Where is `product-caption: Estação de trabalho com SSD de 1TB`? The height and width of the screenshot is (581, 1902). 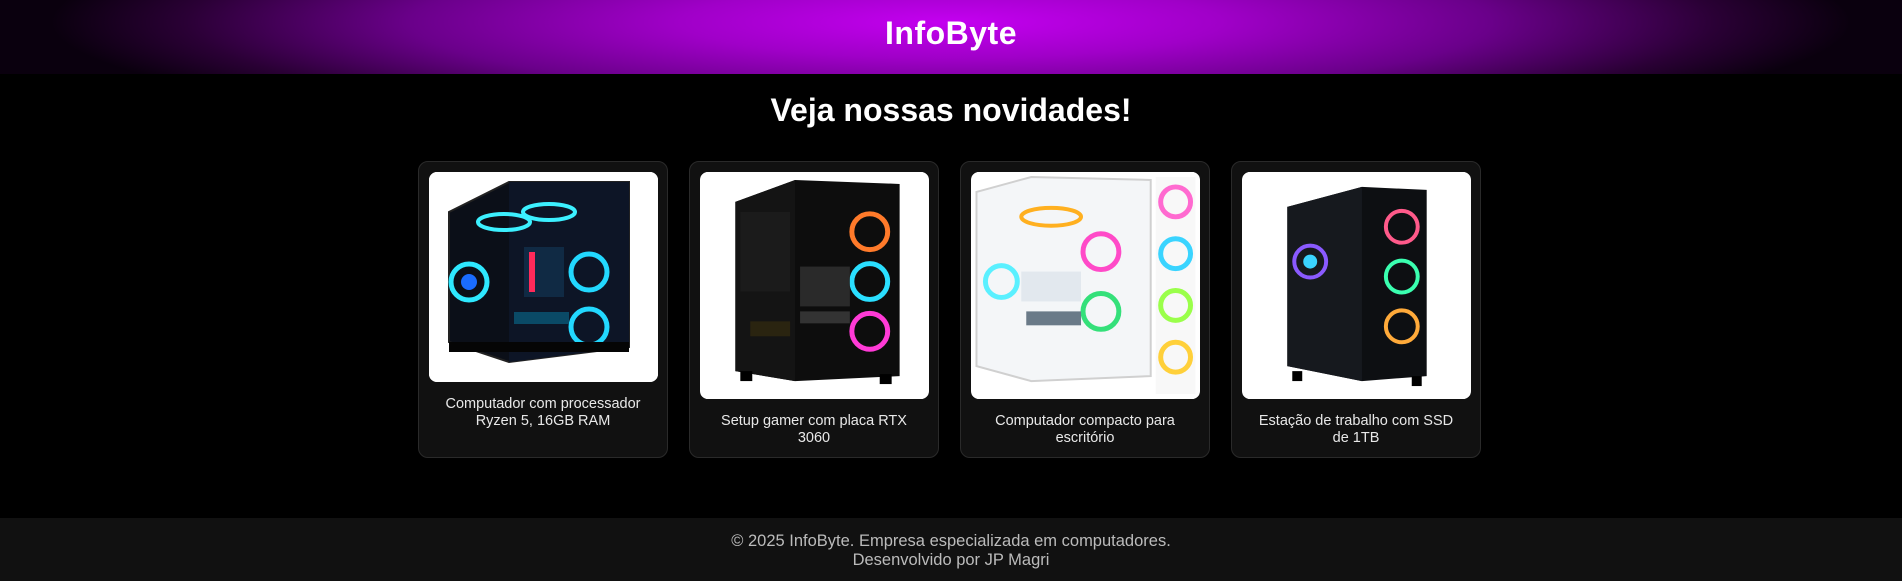
product-caption: Estação de trabalho com SSD de 1TB is located at coordinates (1356, 429).